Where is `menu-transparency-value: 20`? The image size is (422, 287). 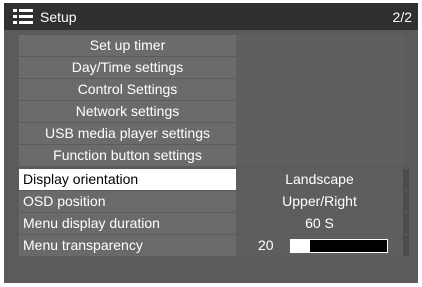
menu-transparency-value: 20 is located at coordinates (266, 245).